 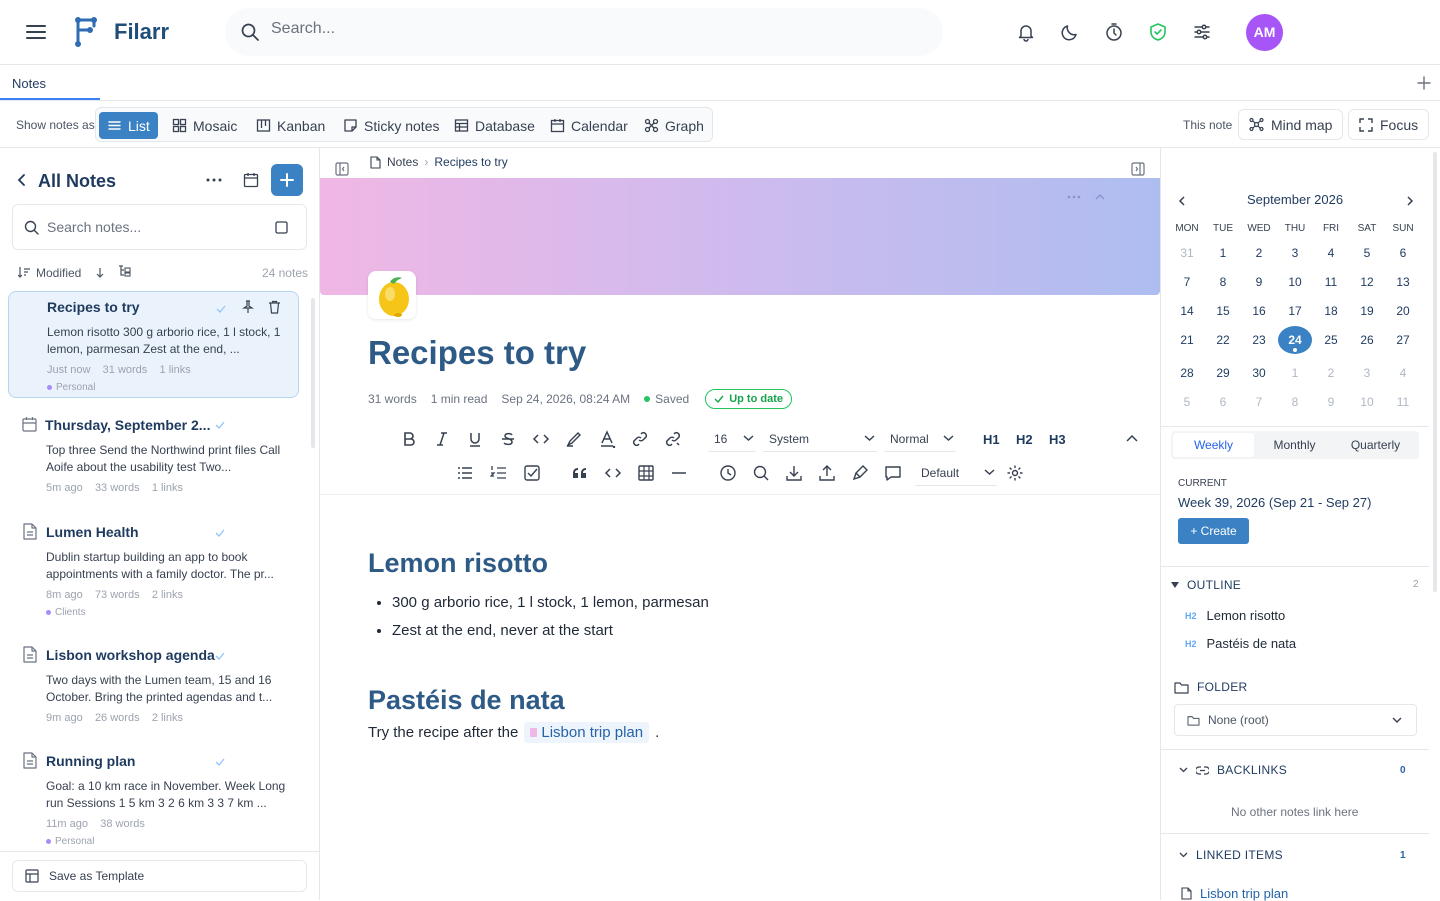 I want to click on calendar-day: 29, so click(x=1223, y=373).